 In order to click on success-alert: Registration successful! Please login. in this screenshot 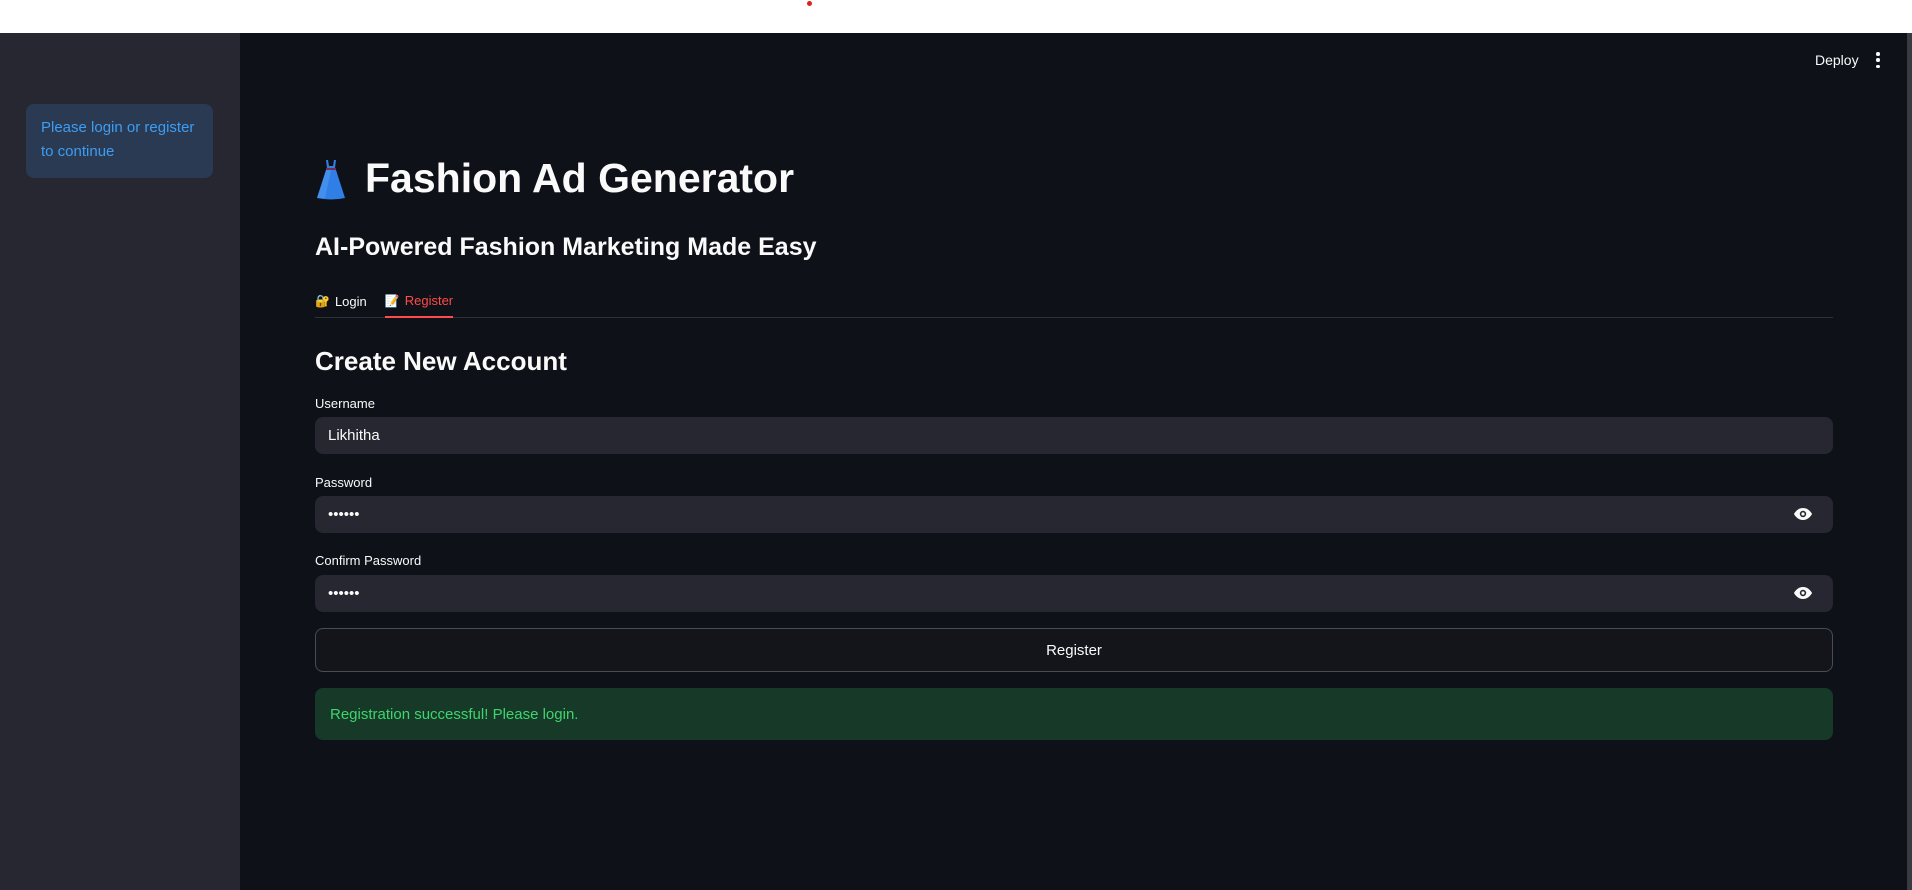, I will do `click(1074, 714)`.